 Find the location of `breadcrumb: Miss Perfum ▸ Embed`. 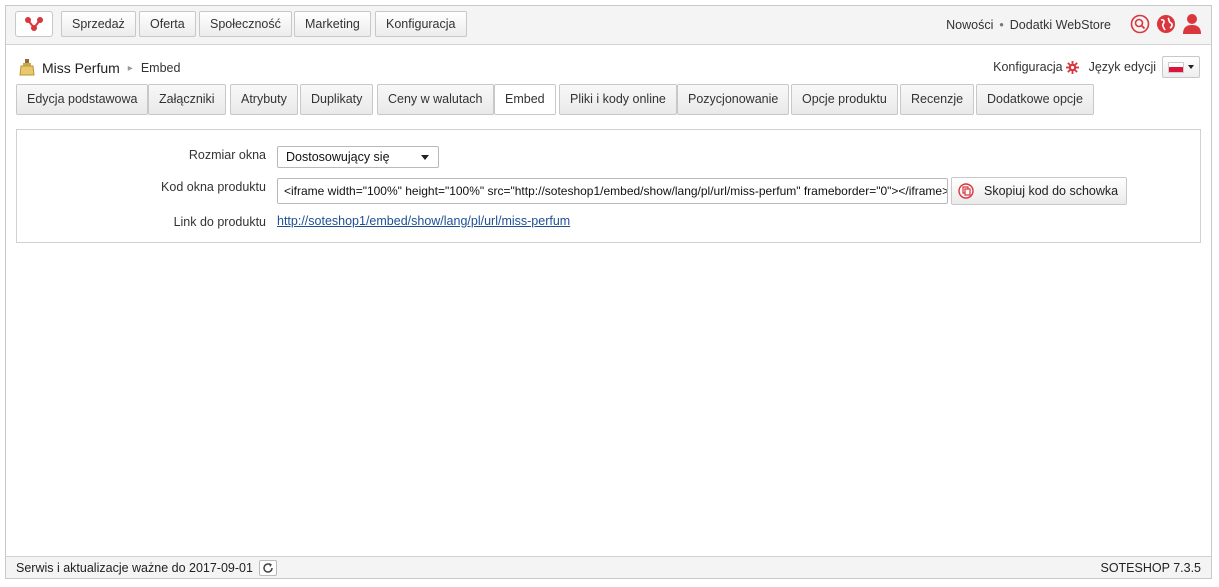

breadcrumb: Miss Perfum ▸ Embed is located at coordinates (99, 68).